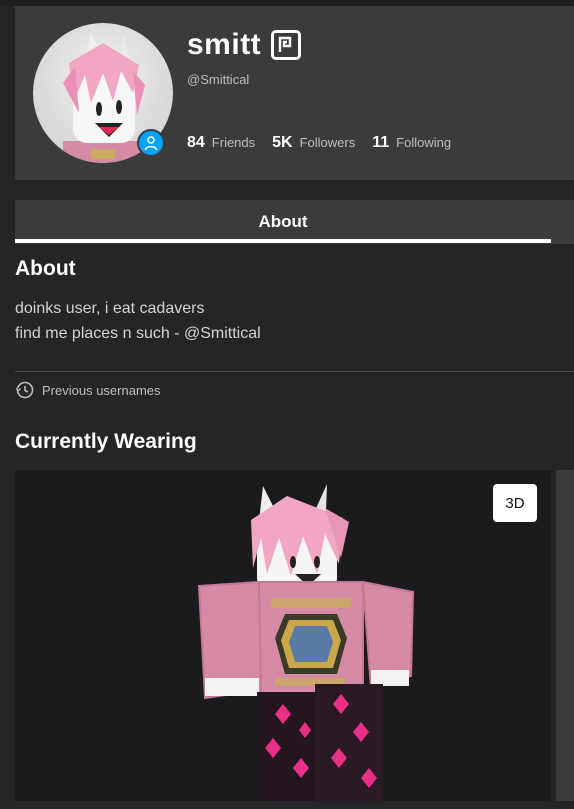 Image resolution: width=574 pixels, height=809 pixels. What do you see at coordinates (515, 503) in the screenshot?
I see `toggle-3d-button: 3D` at bounding box center [515, 503].